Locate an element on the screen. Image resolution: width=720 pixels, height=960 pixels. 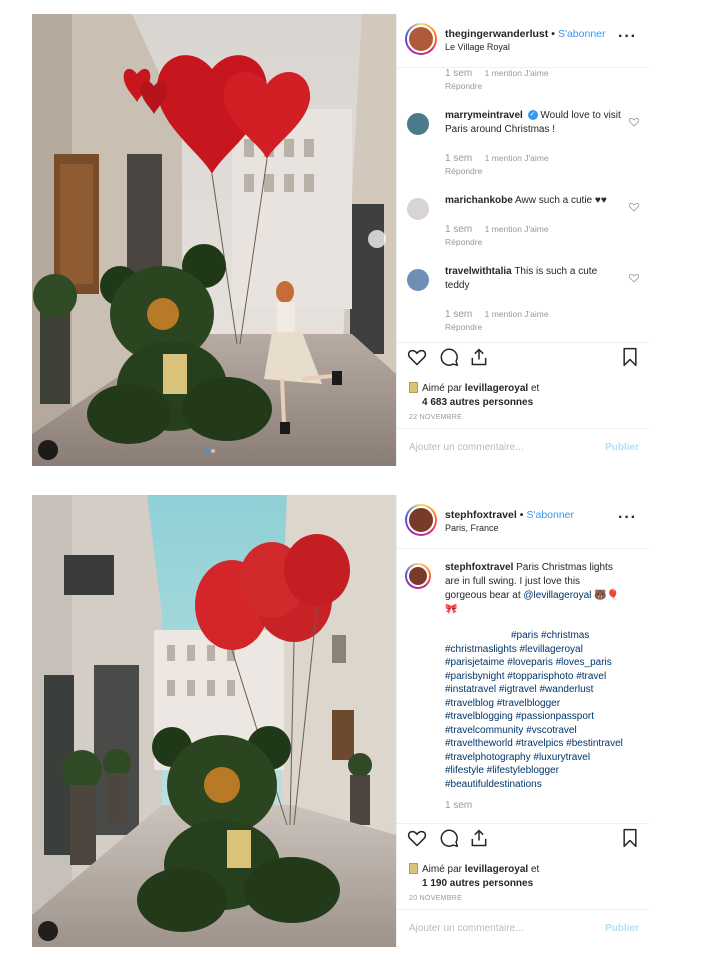
comment-item: 1 sem 1 mention J'aime Répondre is located at coordinates (523, 79).